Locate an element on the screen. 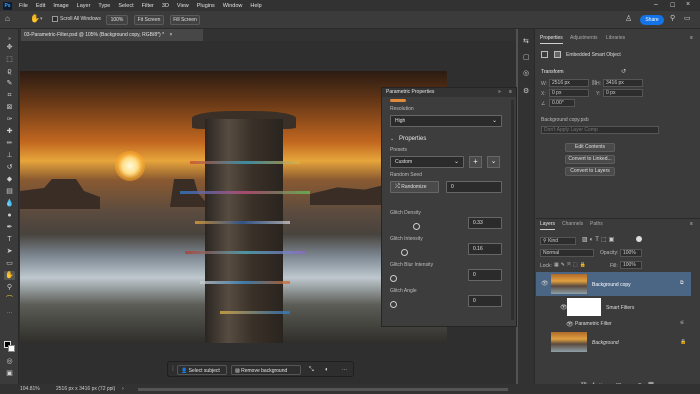 The image size is (700, 394). more-tools-icon: ··· is located at coordinates (9, 313).